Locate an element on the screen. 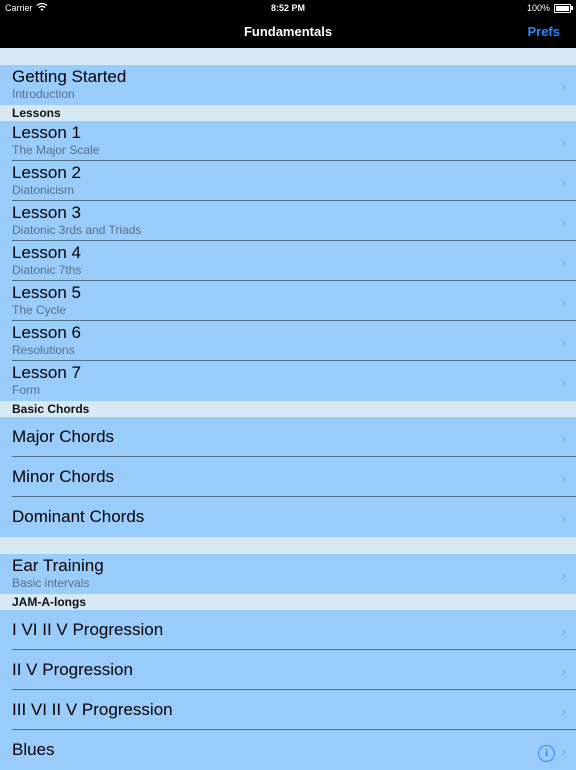 This screenshot has width=576, height=770. row-title: Getting Started is located at coordinates (69, 76).